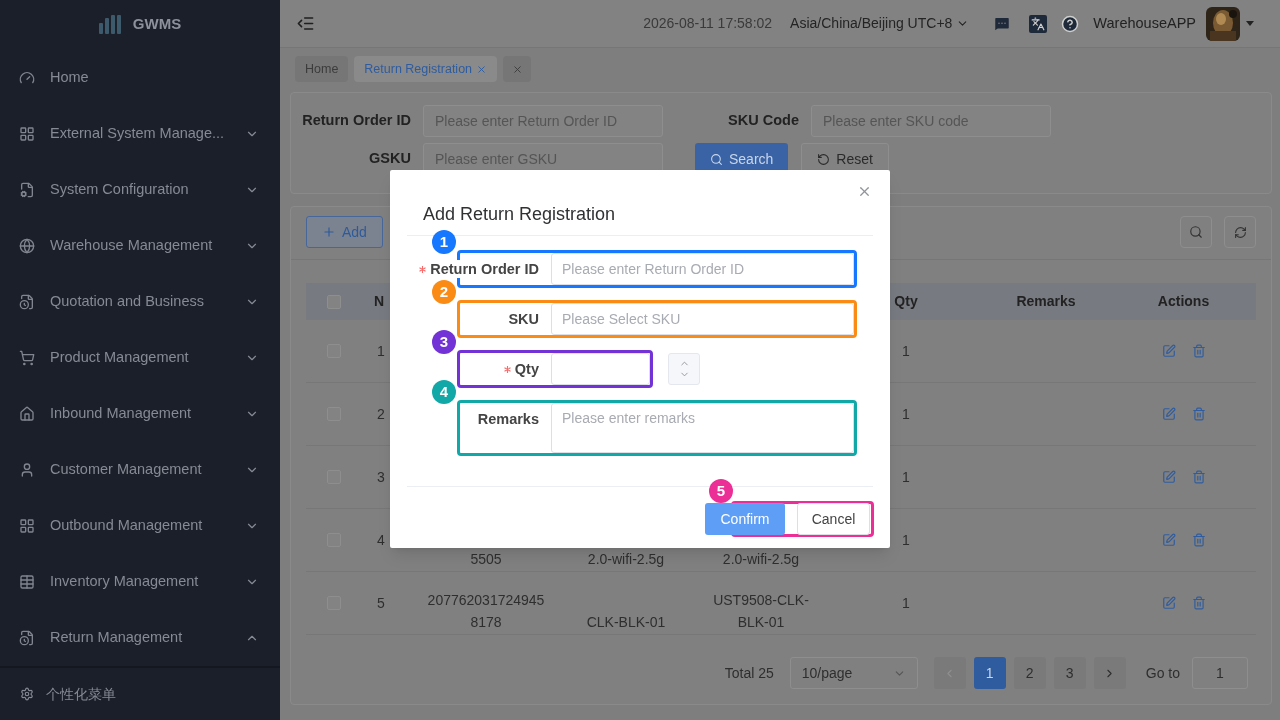  Describe the element at coordinates (140, 582) in the screenshot. I see `sidebar-item: Inventory Management` at that location.